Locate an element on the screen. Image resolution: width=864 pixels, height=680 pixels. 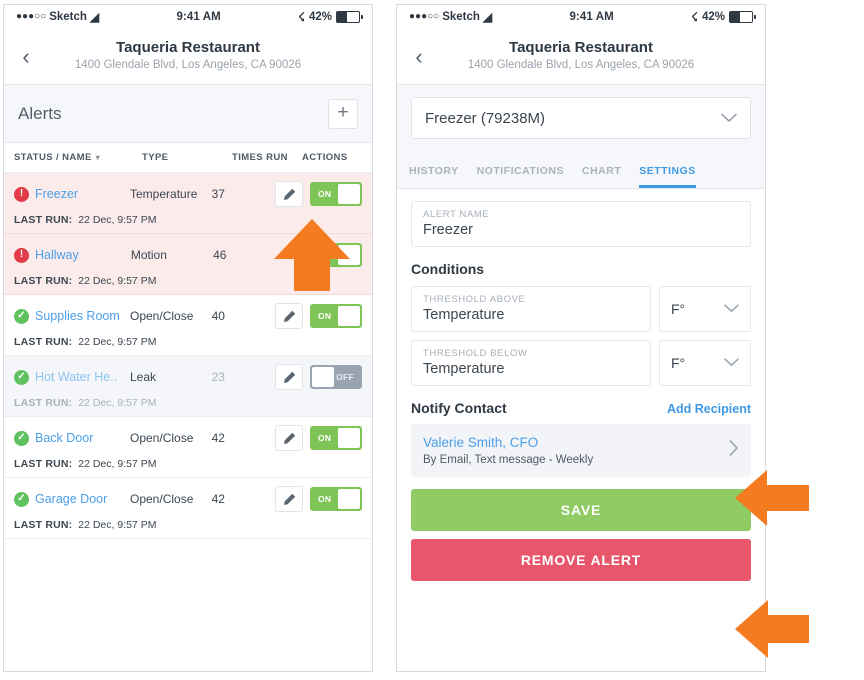
tab-settings: SETTINGS is located at coordinates (667, 176).